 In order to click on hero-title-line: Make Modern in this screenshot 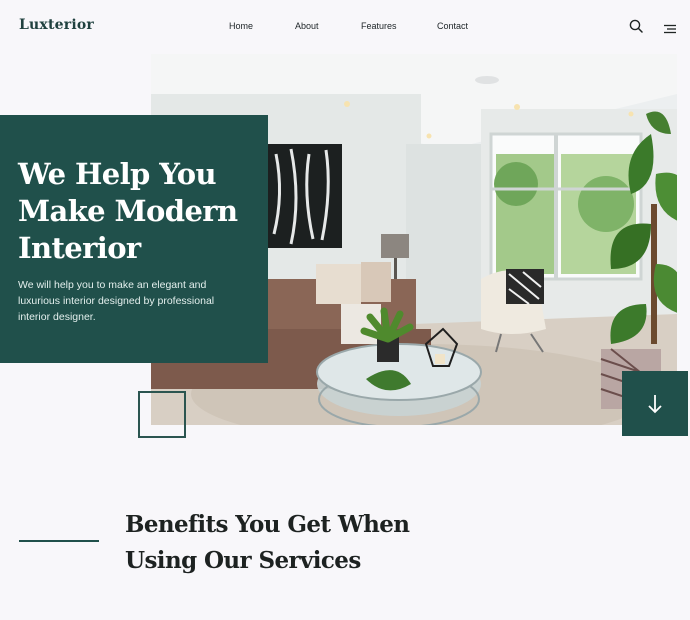, I will do `click(128, 211)`.